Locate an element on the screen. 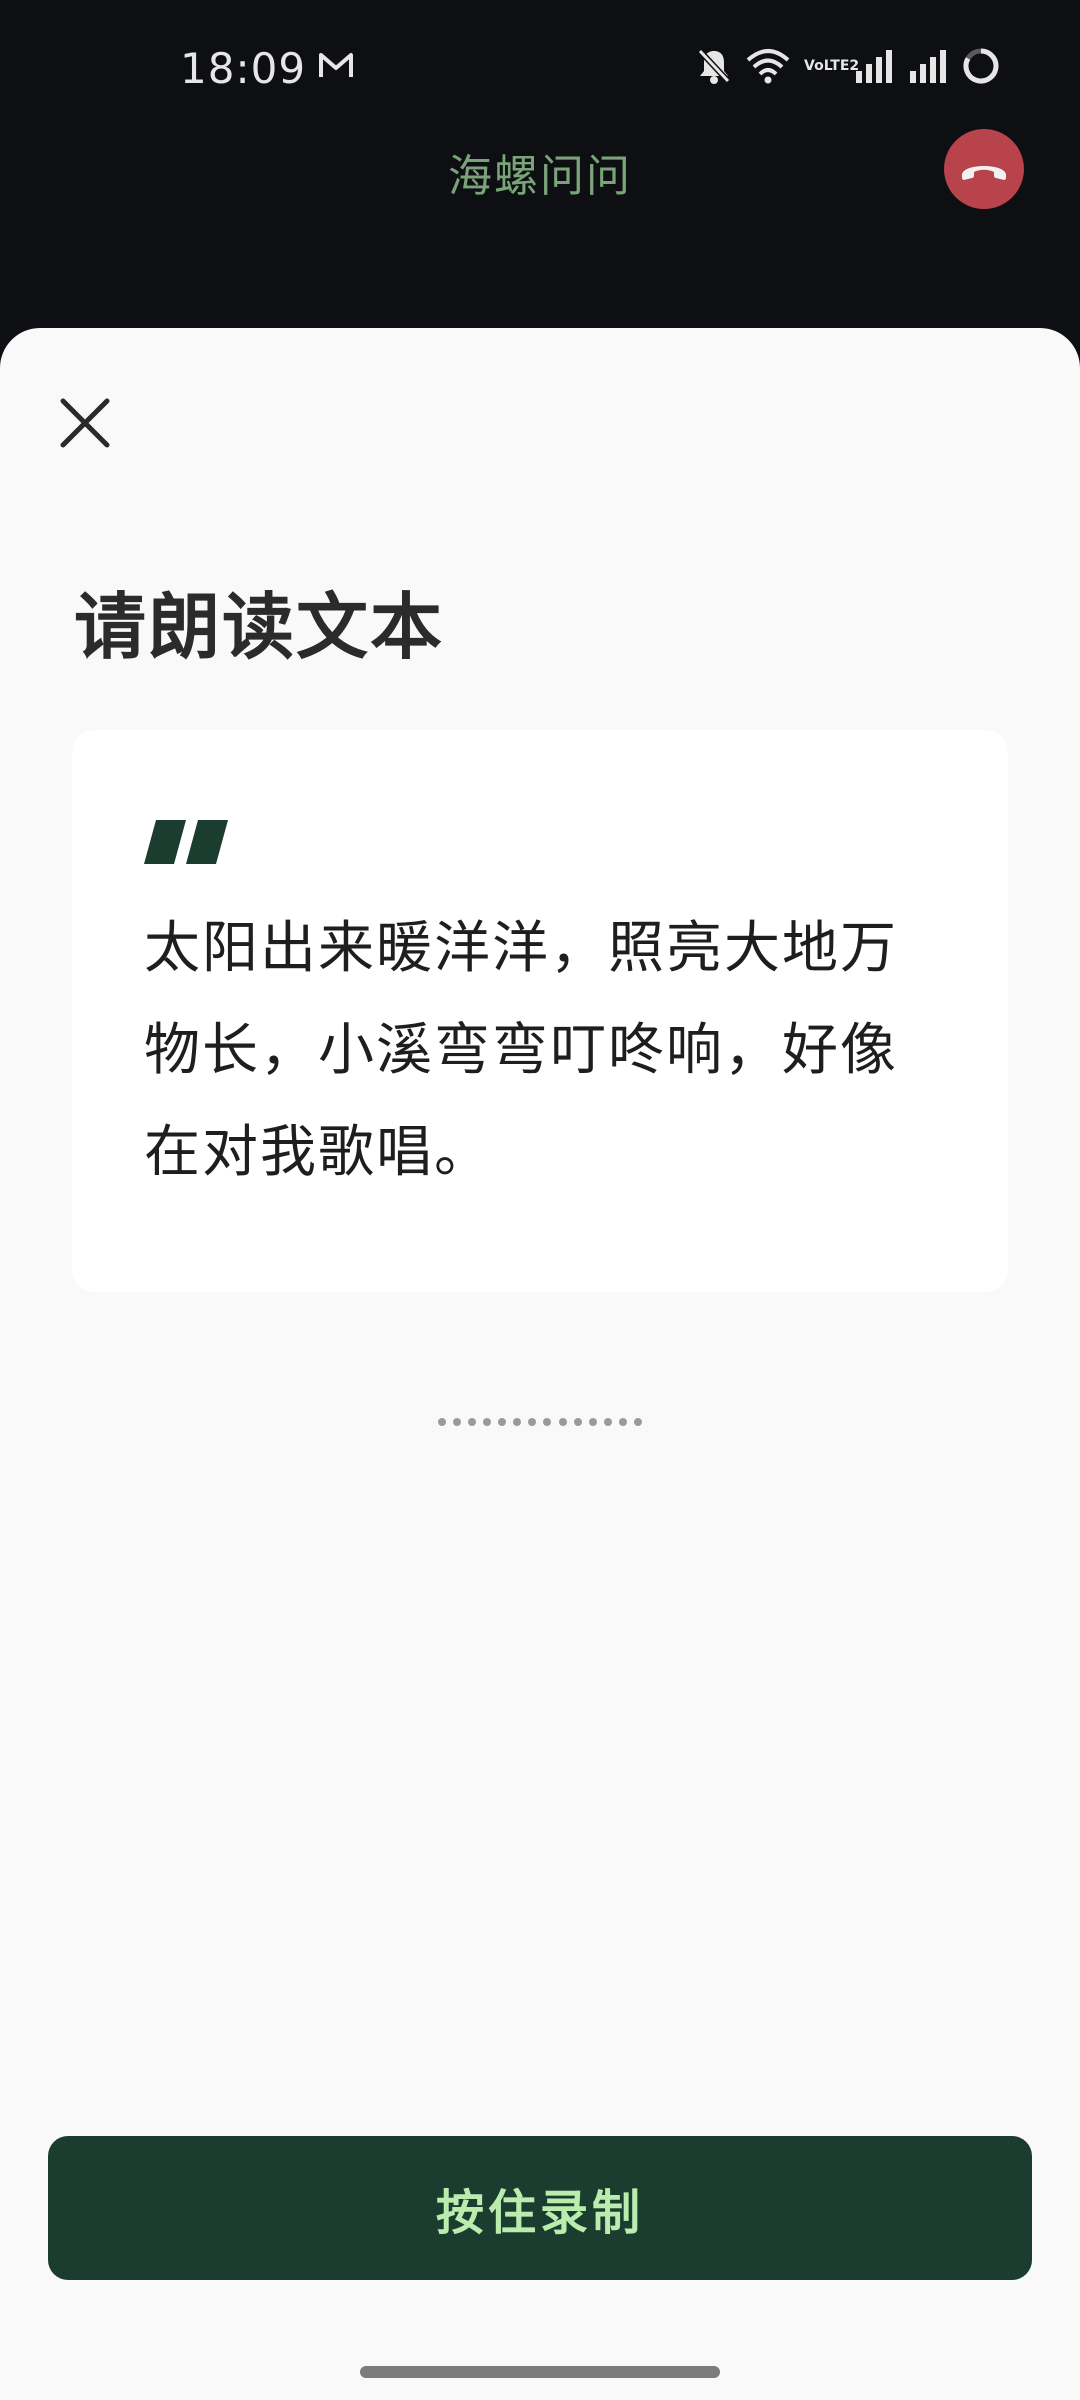 The width and height of the screenshot is (1080, 2400). battery-icon is located at coordinates (981, 66).